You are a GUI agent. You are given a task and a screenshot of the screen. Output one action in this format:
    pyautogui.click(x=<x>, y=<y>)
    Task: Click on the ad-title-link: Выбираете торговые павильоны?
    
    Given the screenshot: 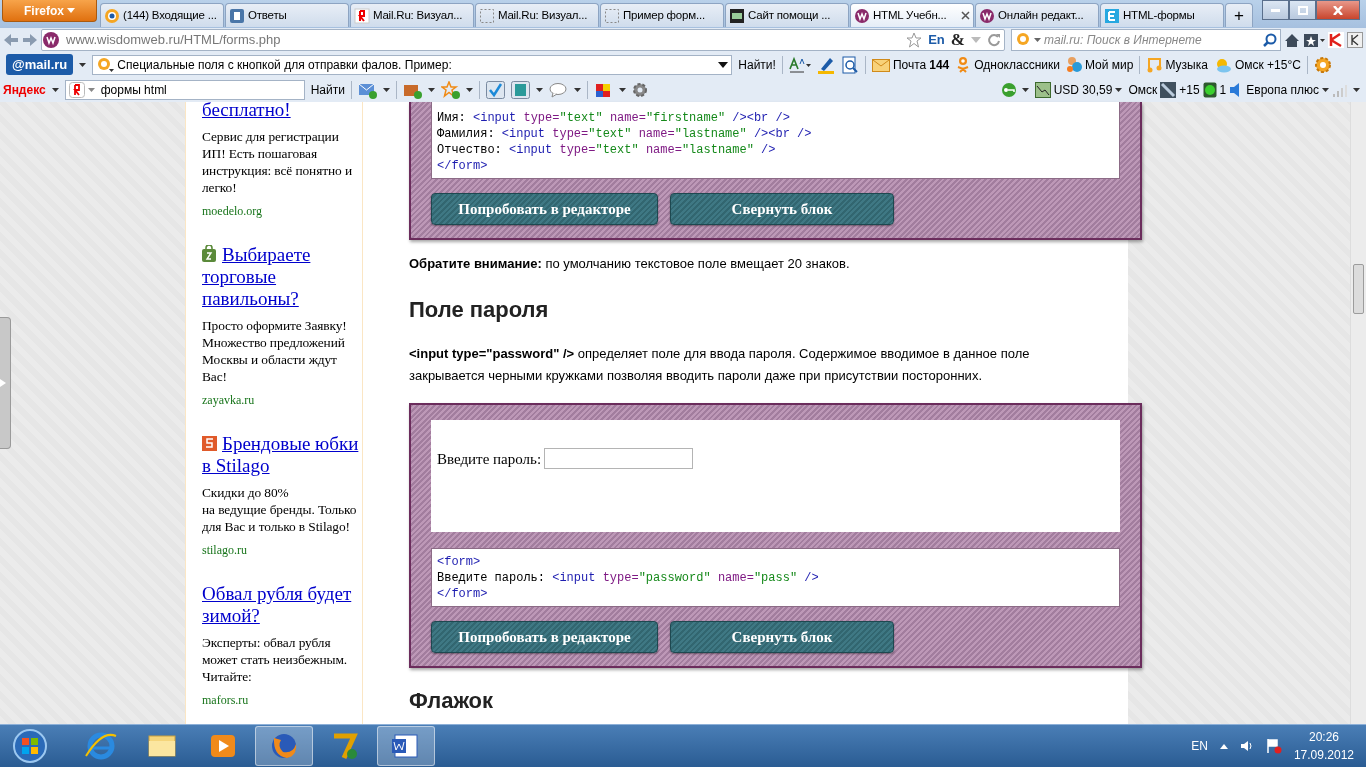 What is the action you would take?
    pyautogui.click(x=280, y=277)
    